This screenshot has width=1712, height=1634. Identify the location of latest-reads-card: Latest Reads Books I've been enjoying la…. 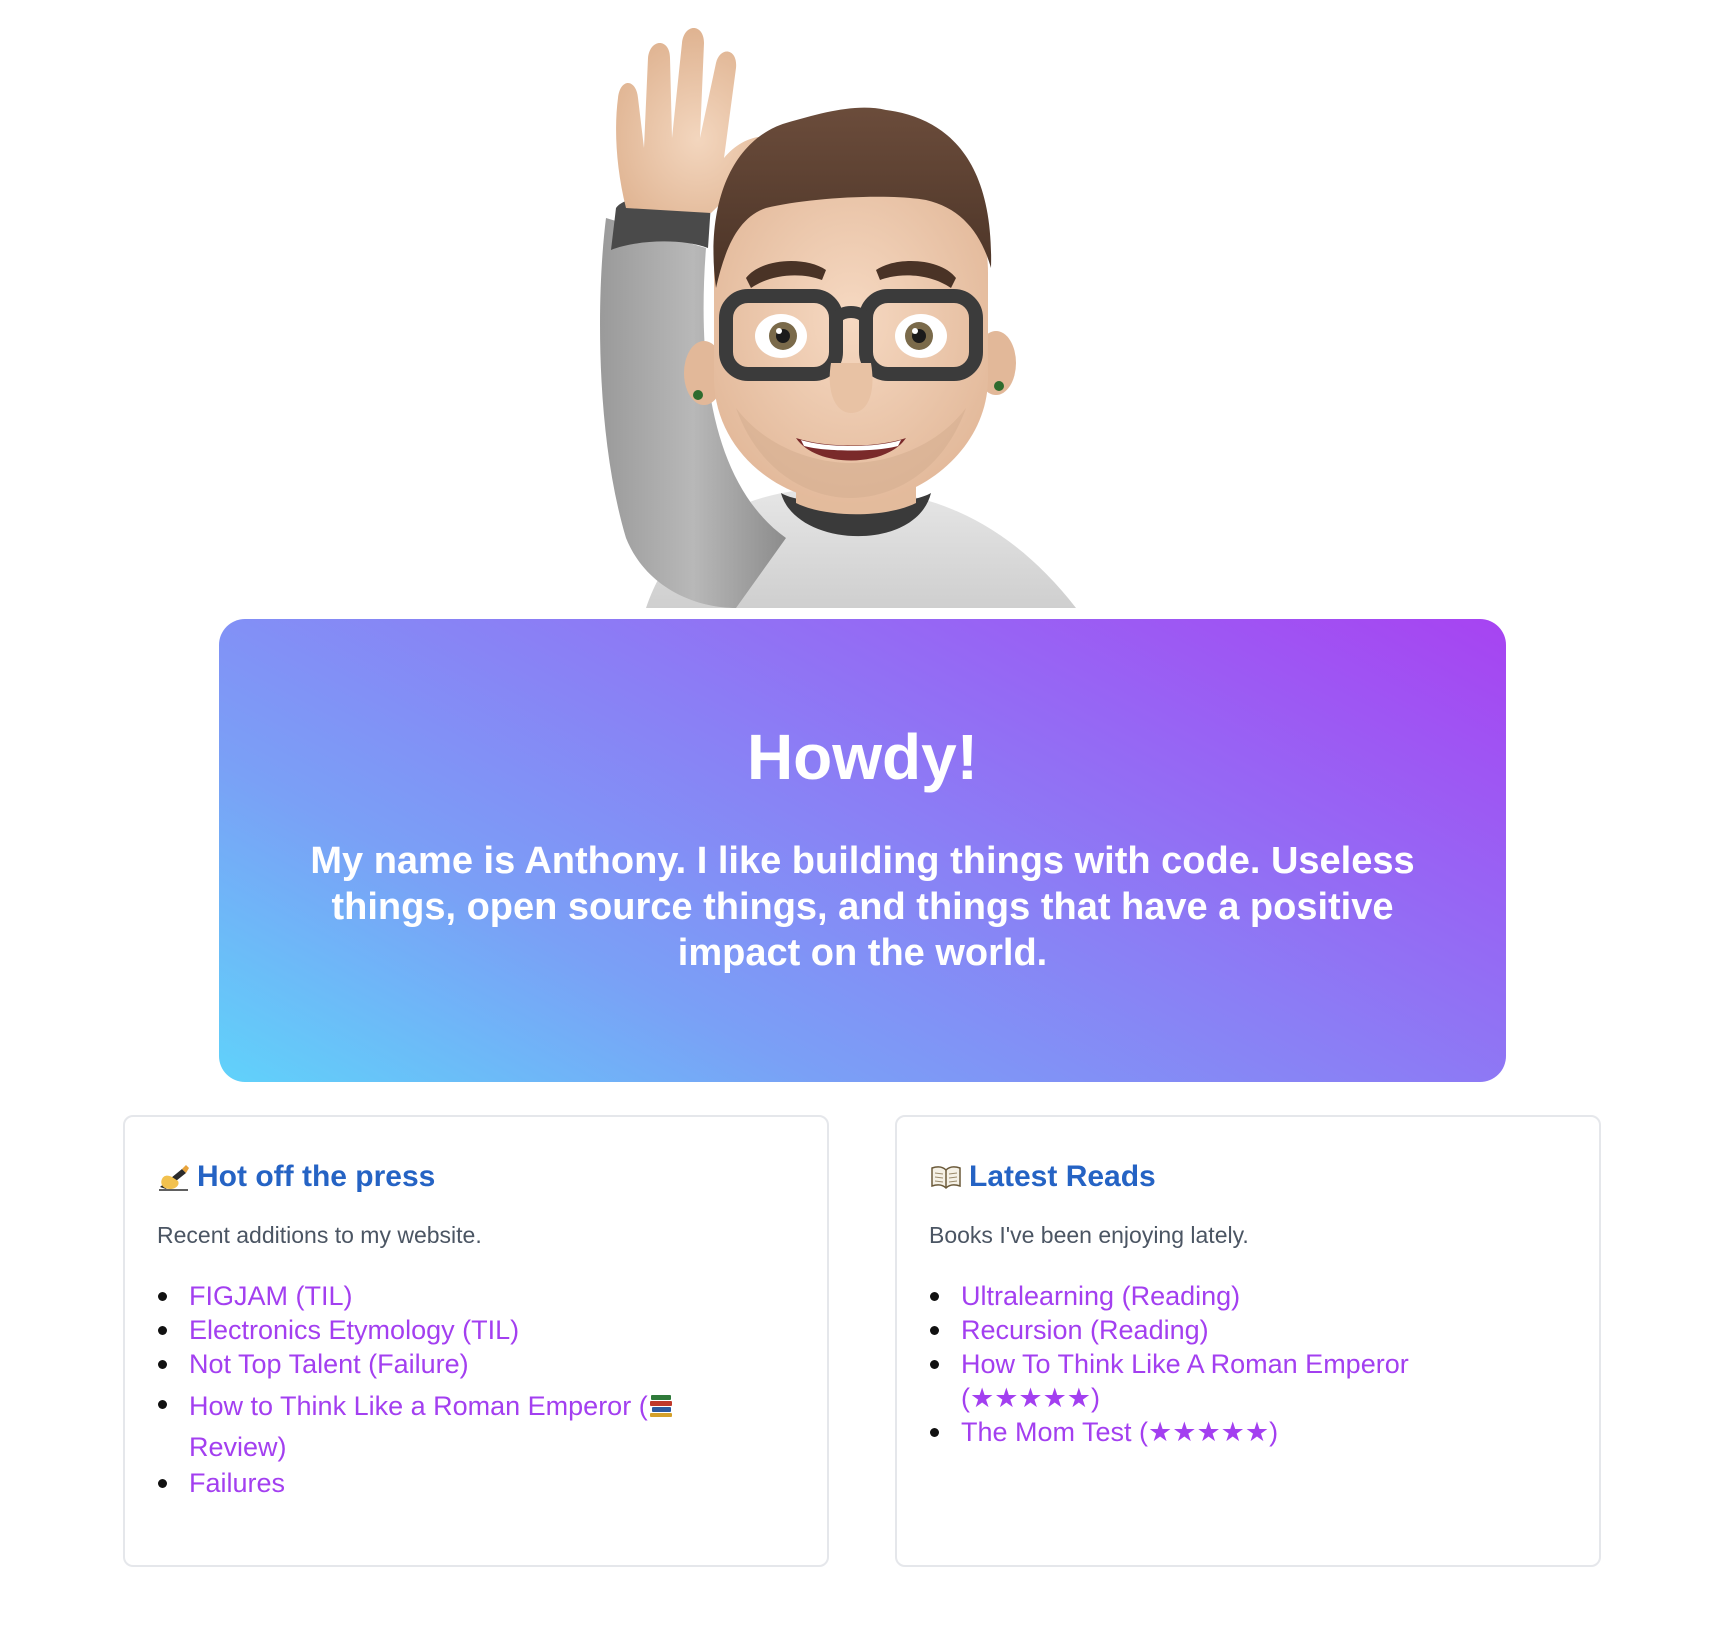
(1248, 1341).